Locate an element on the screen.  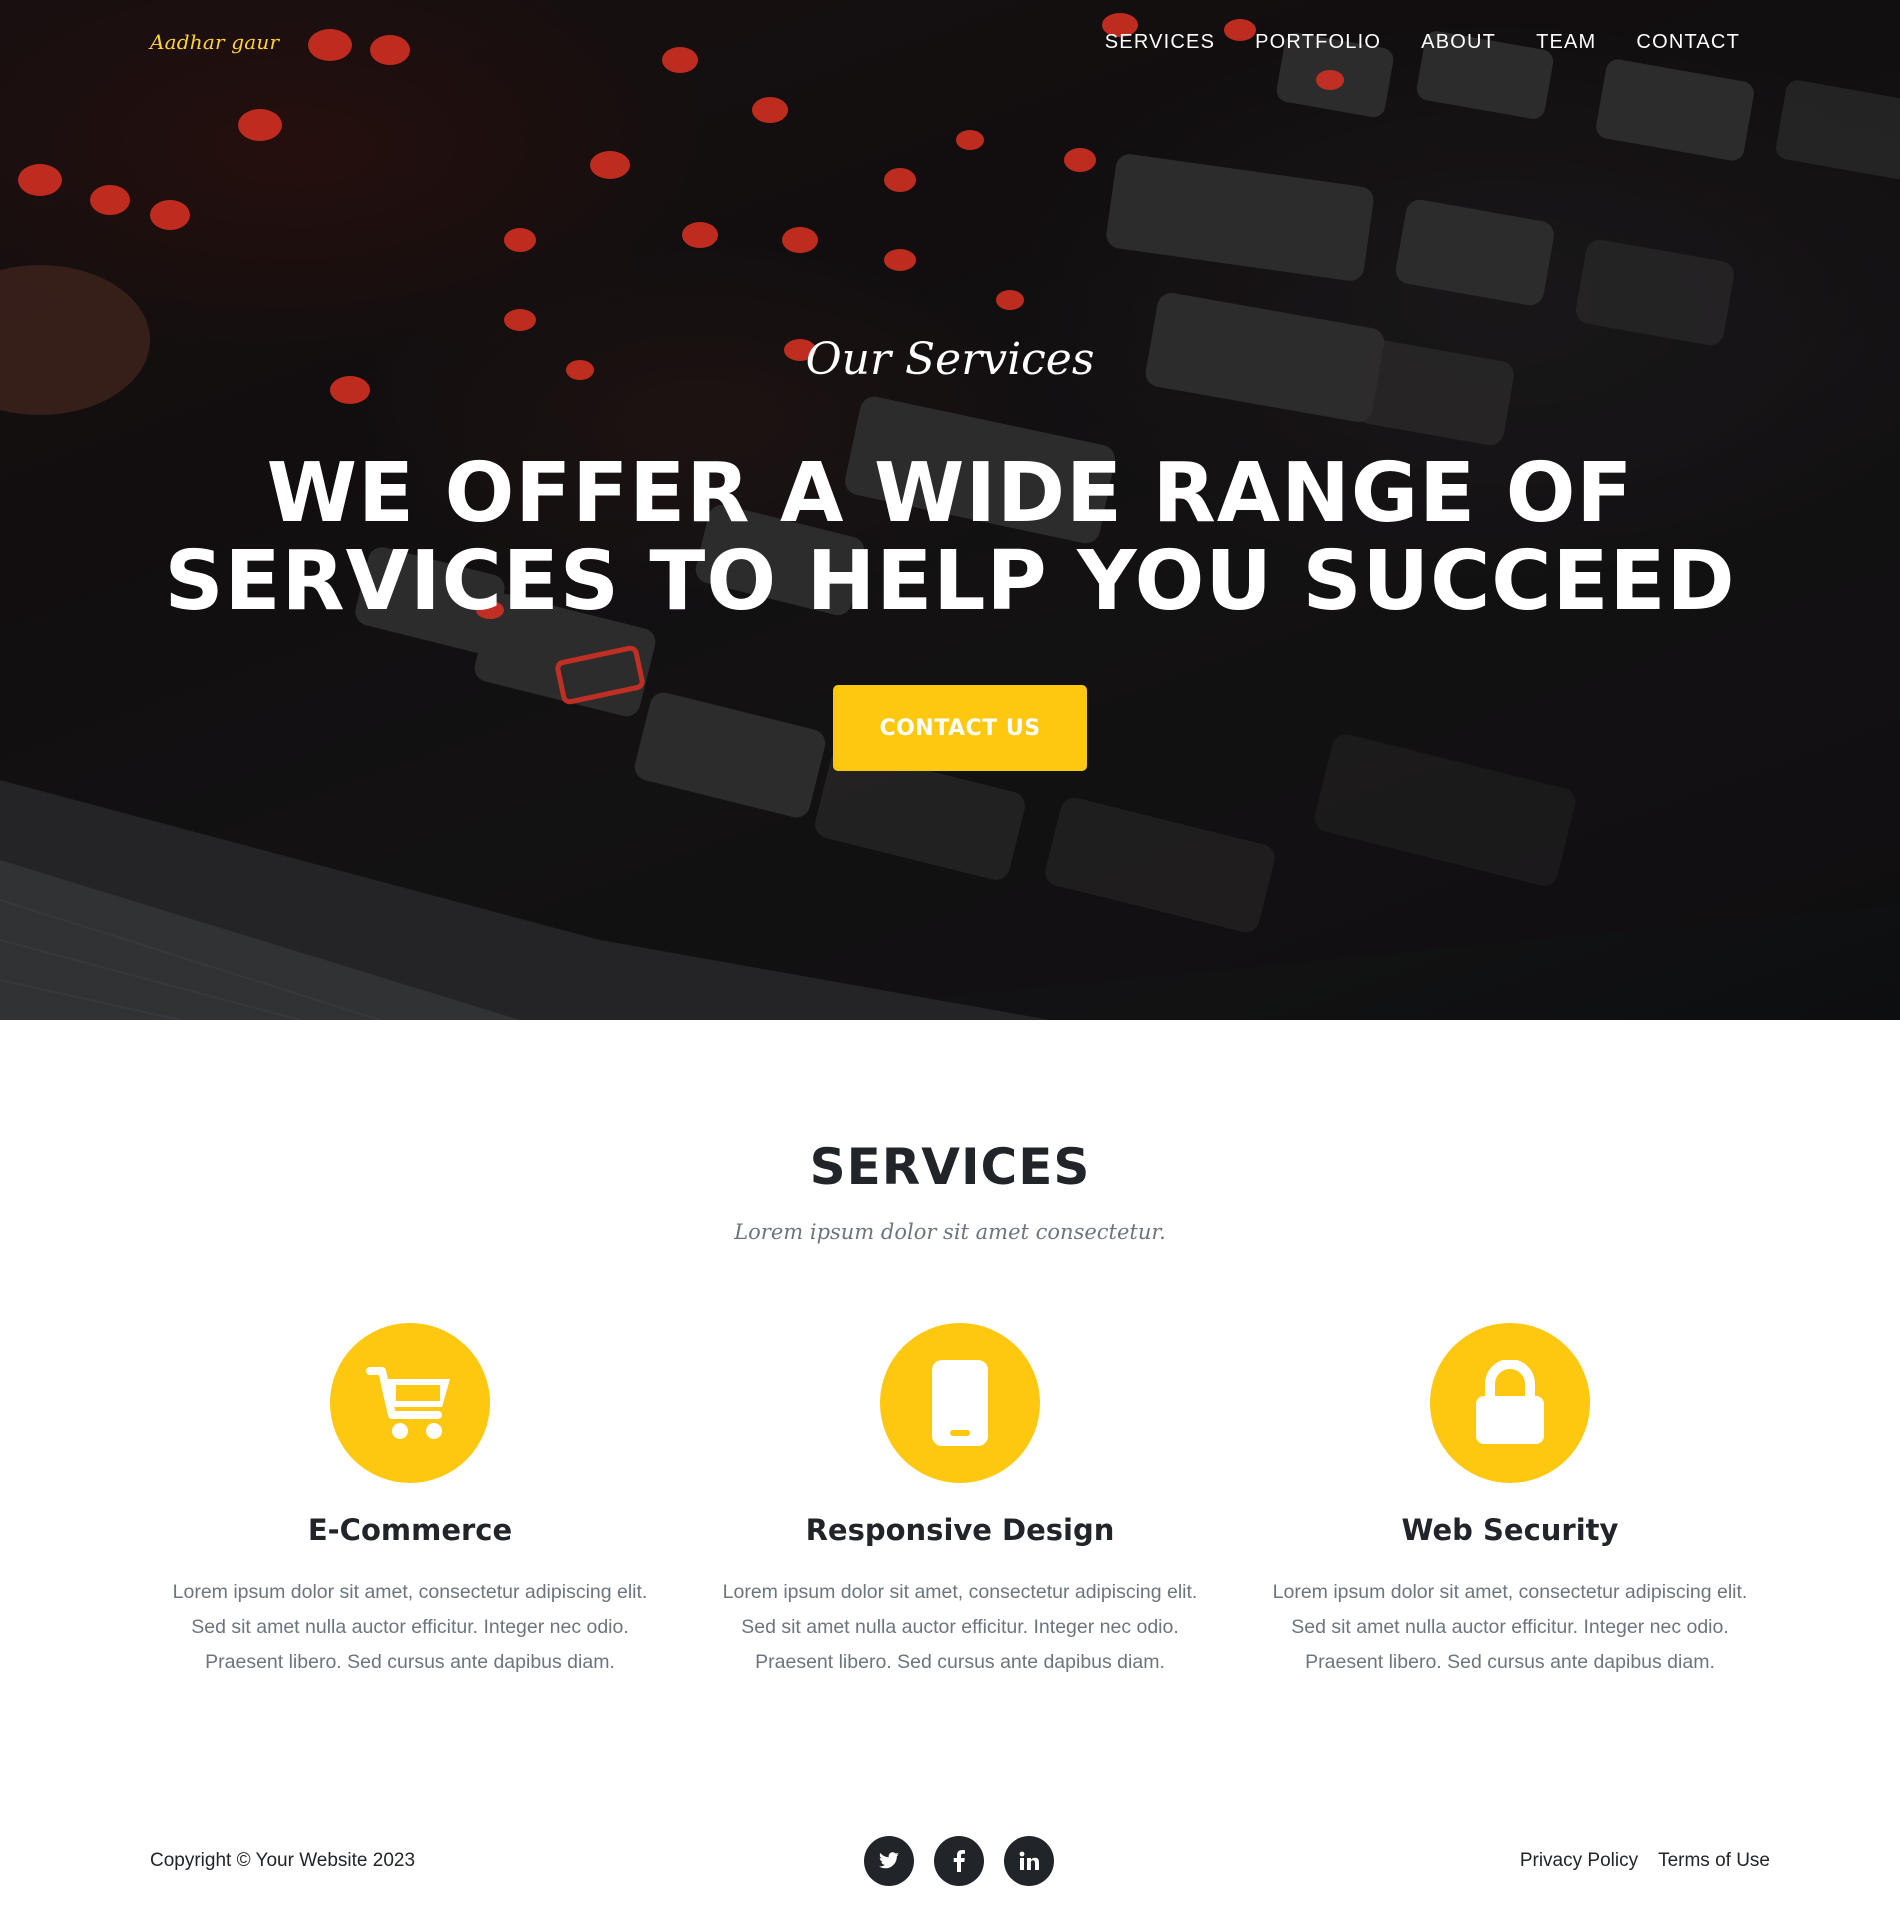
mobile-phone-icon is located at coordinates (960, 1403).